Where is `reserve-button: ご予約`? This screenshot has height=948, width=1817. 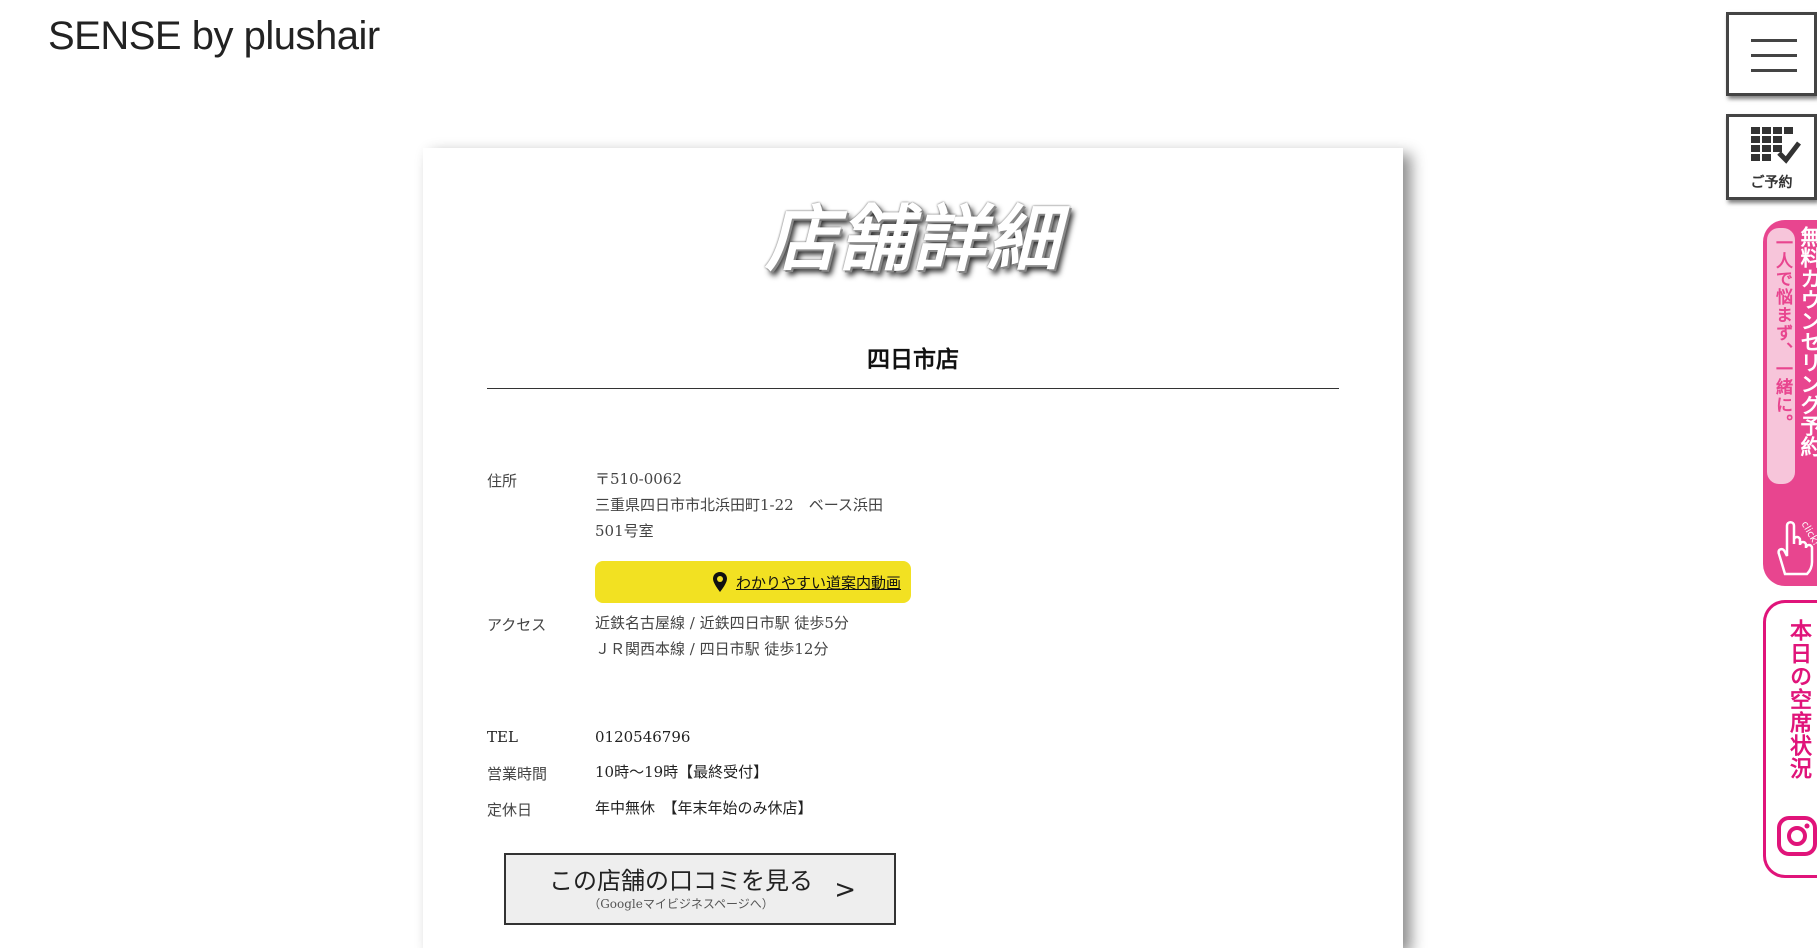
reserve-button: ご予約 is located at coordinates (1771, 157).